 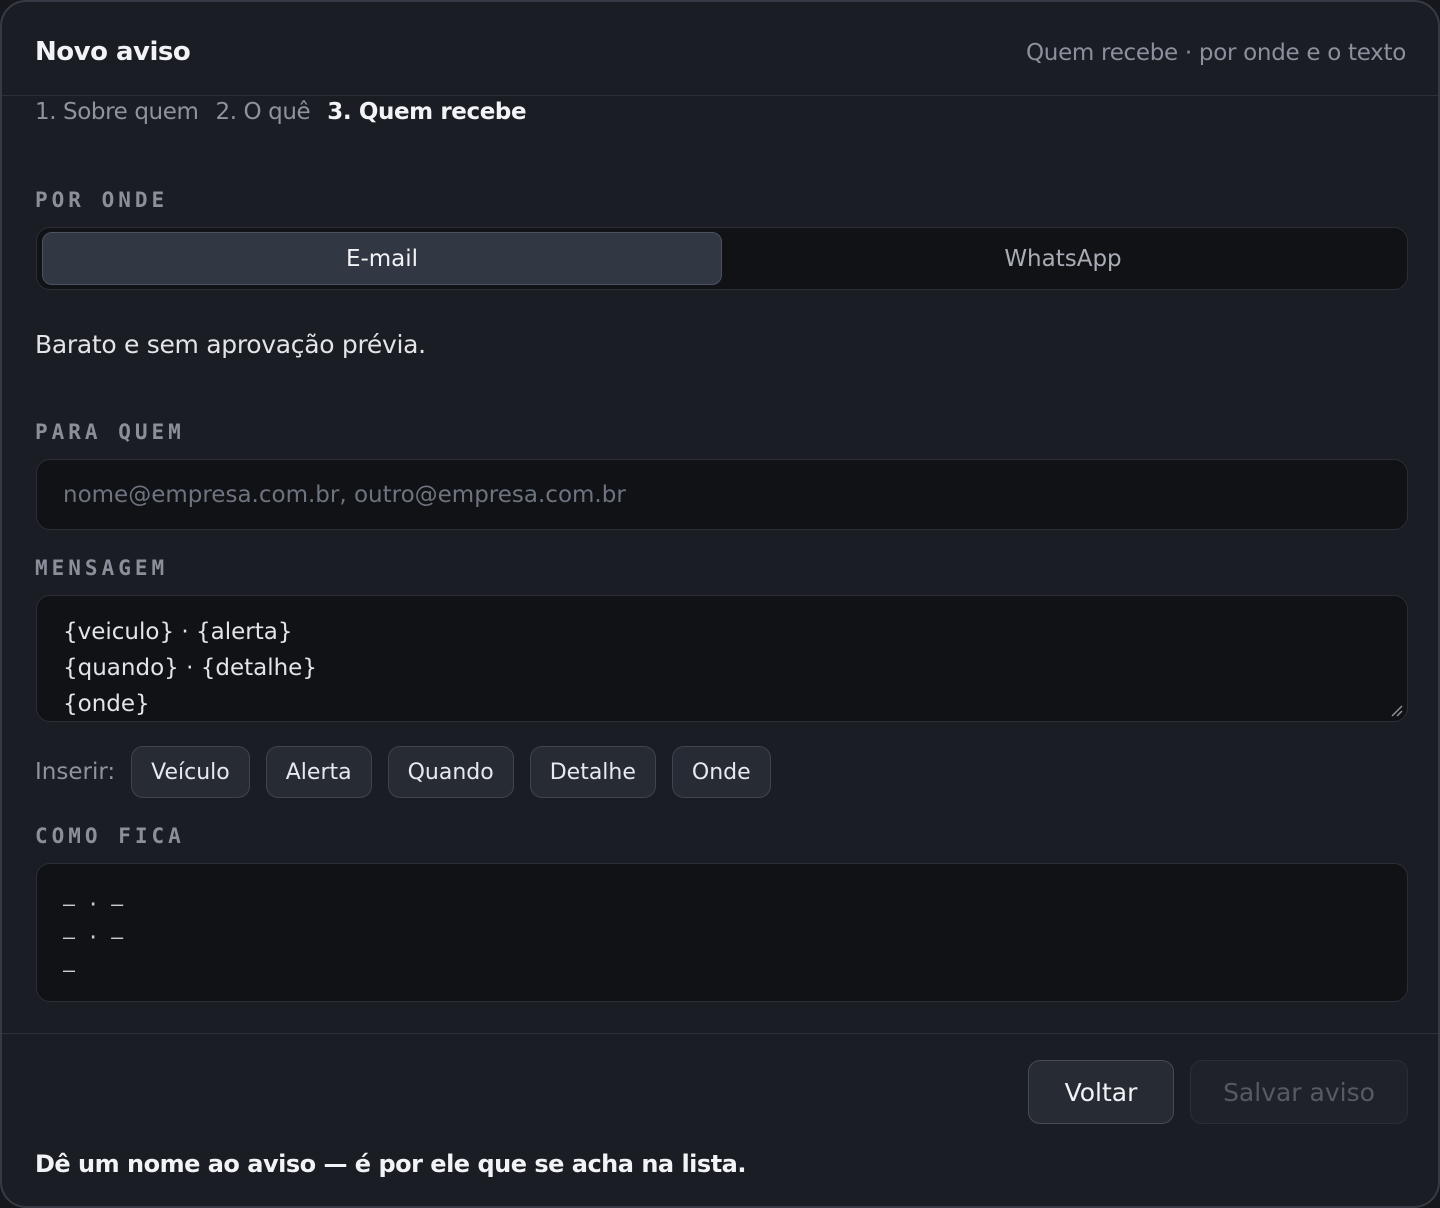 What do you see at coordinates (102, 200) in the screenshot?
I see `channel-section-label: POR ONDE` at bounding box center [102, 200].